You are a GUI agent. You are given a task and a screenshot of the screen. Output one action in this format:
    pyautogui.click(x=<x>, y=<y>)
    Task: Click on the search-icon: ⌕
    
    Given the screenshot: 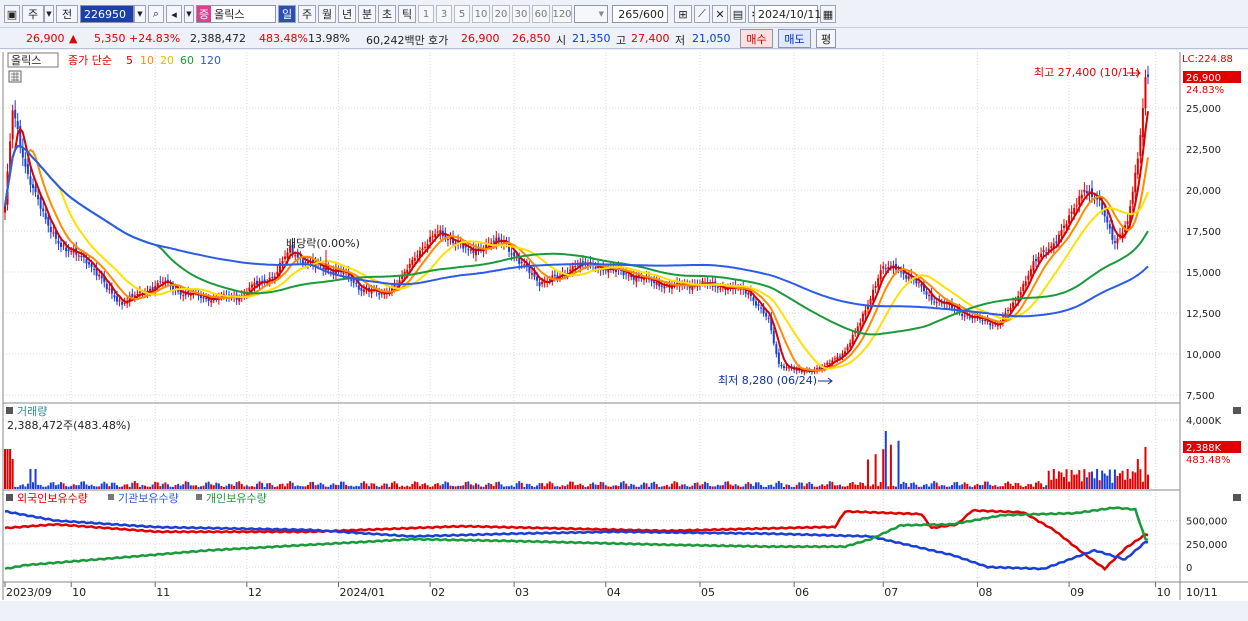 What is the action you would take?
    pyautogui.click(x=156, y=14)
    